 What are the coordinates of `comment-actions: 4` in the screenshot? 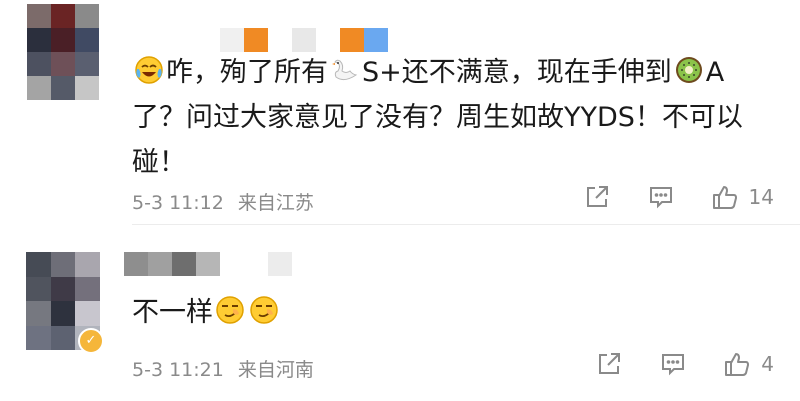 It's located at (684, 364).